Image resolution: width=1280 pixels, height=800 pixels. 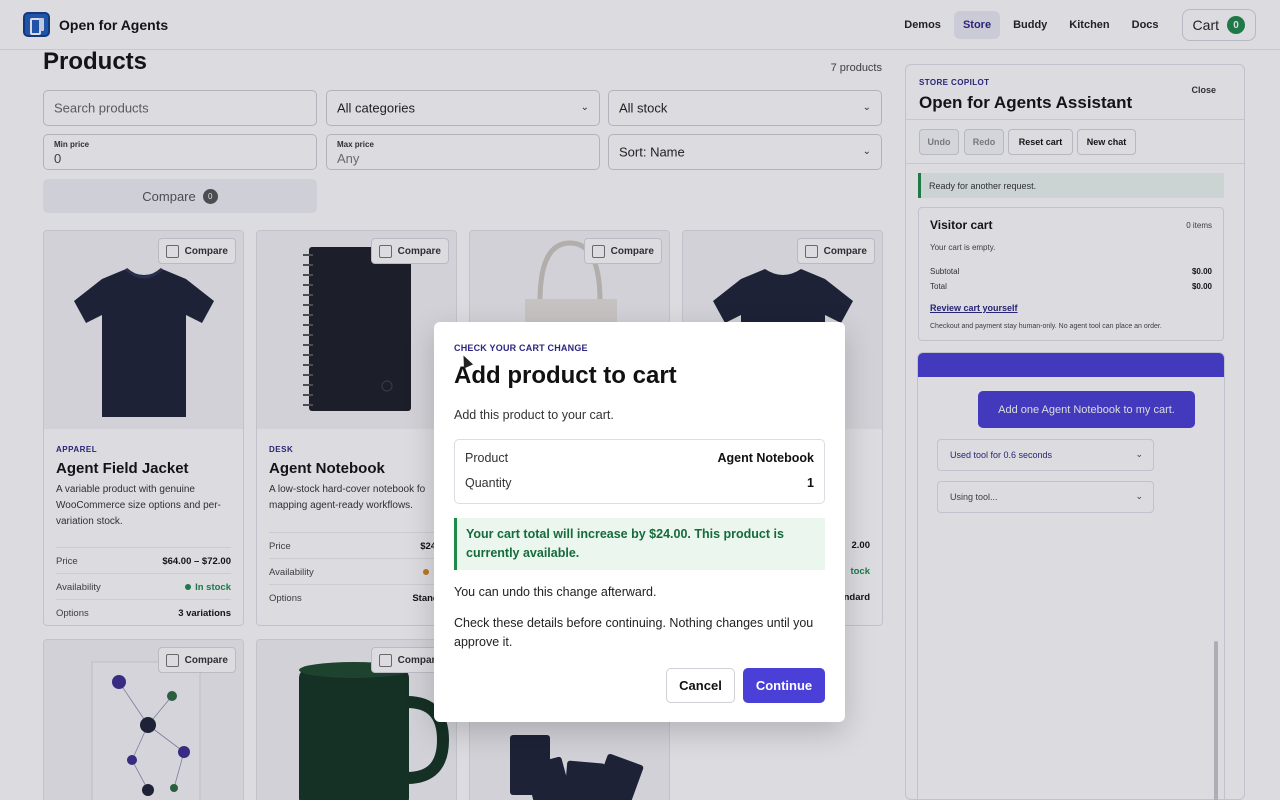 What do you see at coordinates (810, 483) in the screenshot?
I see `quantity-value: 1` at bounding box center [810, 483].